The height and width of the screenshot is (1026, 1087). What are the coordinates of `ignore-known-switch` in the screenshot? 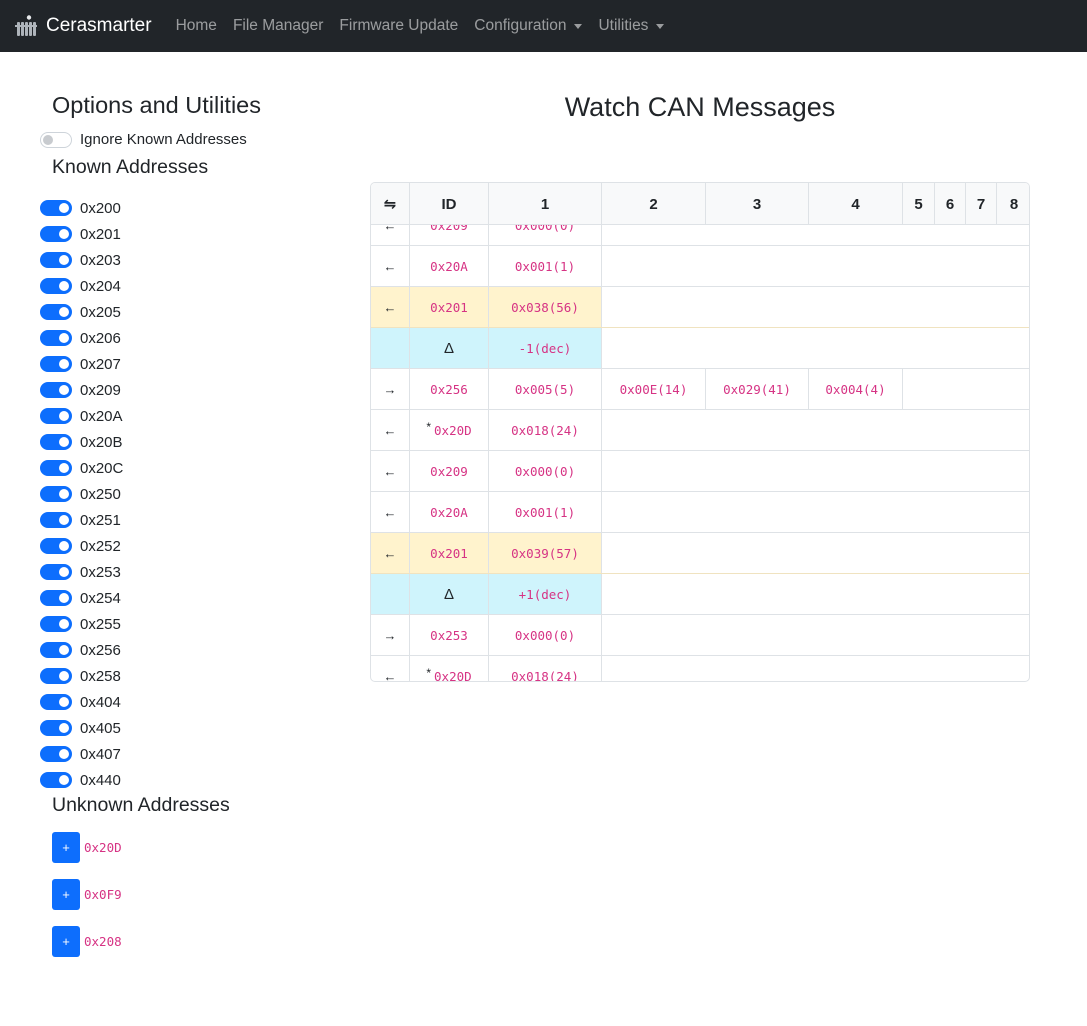 It's located at (56, 139).